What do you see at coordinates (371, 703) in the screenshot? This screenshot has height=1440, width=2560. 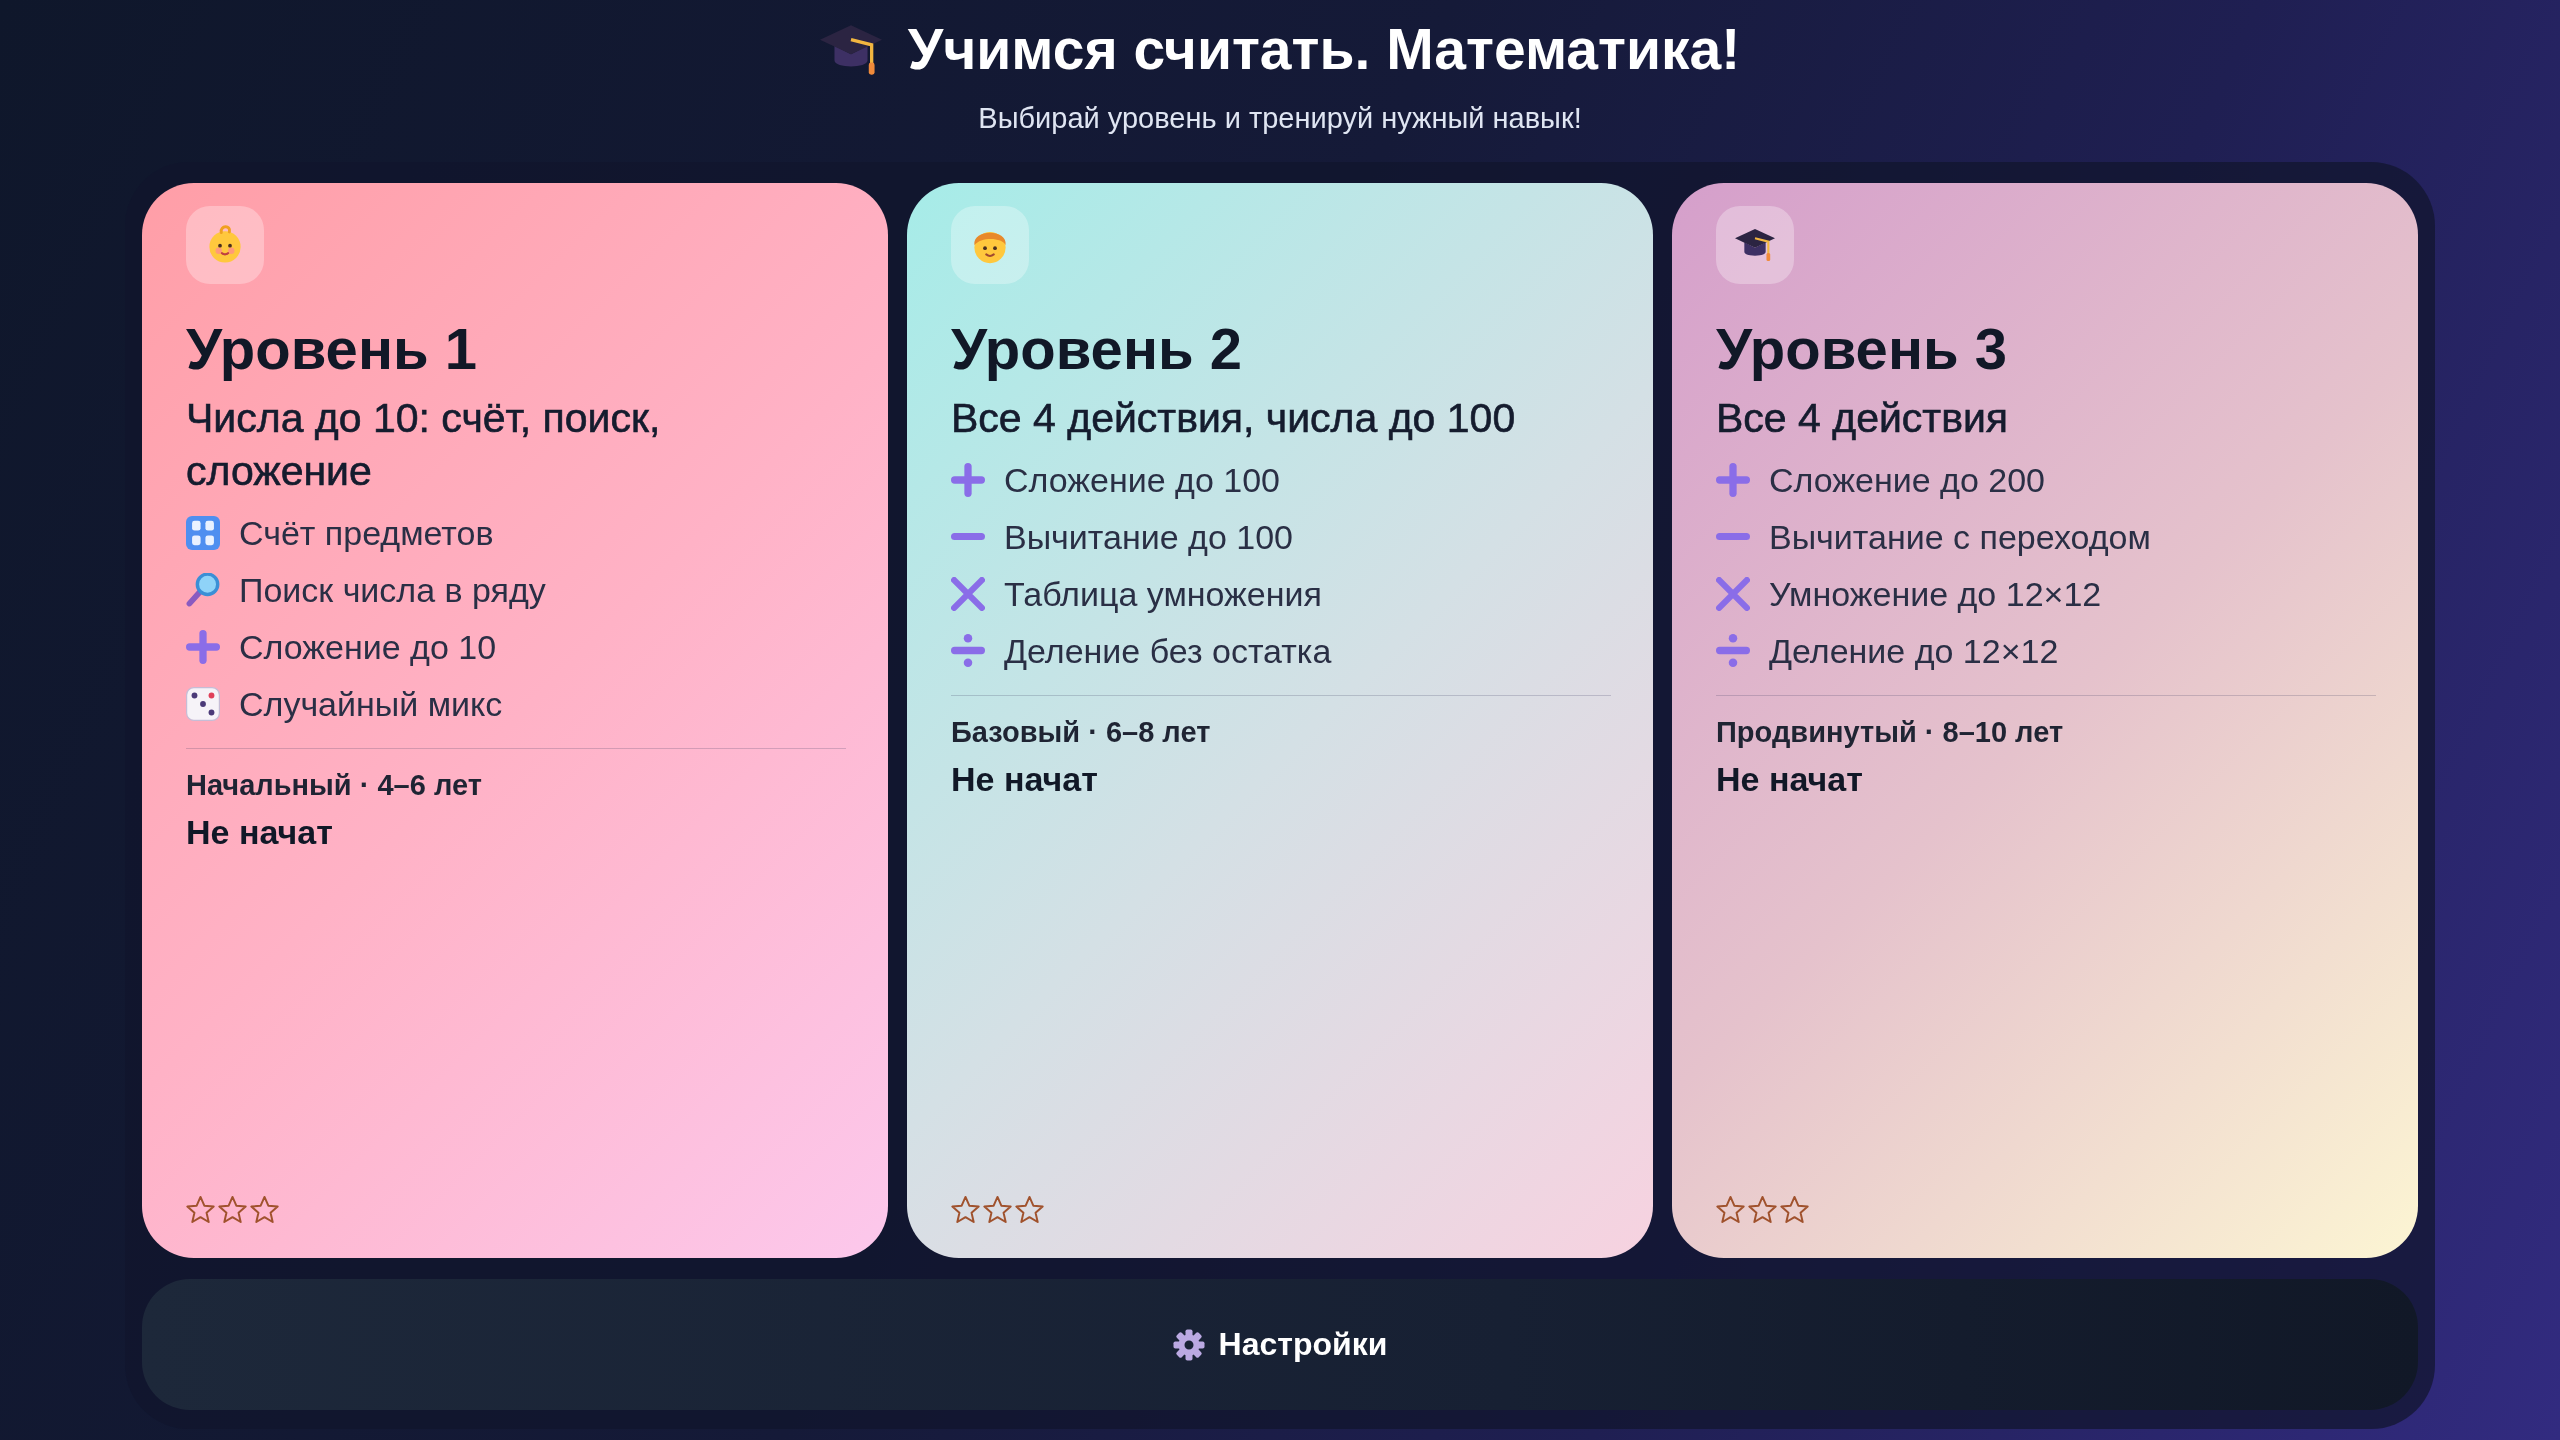 I see `skill-label: Случайный микс` at bounding box center [371, 703].